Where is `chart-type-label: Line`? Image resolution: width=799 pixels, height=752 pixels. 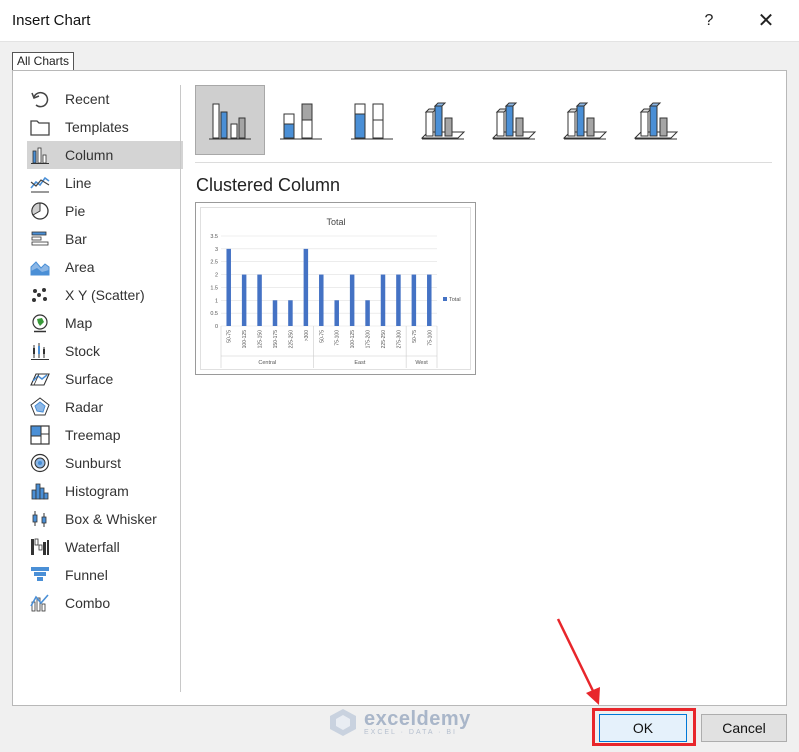
chart-type-label: Line is located at coordinates (78, 183).